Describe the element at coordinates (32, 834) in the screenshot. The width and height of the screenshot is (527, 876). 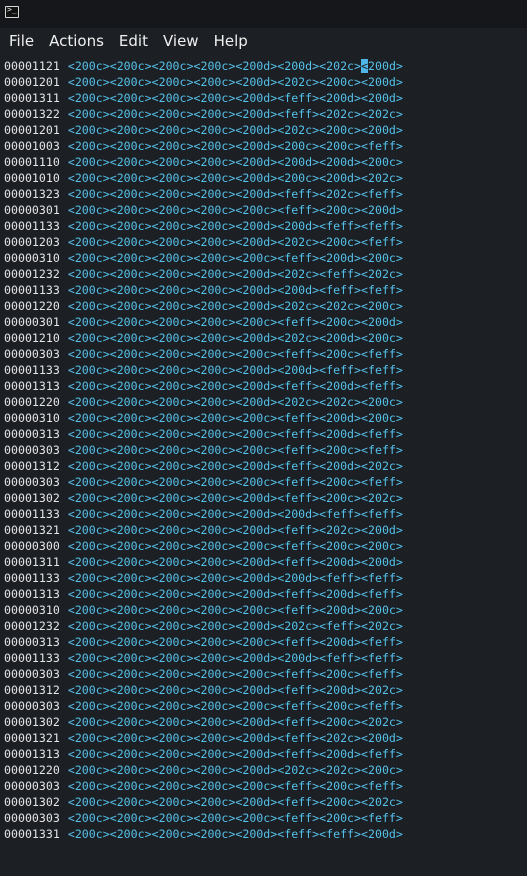
I see `line-address: 00001331` at that location.